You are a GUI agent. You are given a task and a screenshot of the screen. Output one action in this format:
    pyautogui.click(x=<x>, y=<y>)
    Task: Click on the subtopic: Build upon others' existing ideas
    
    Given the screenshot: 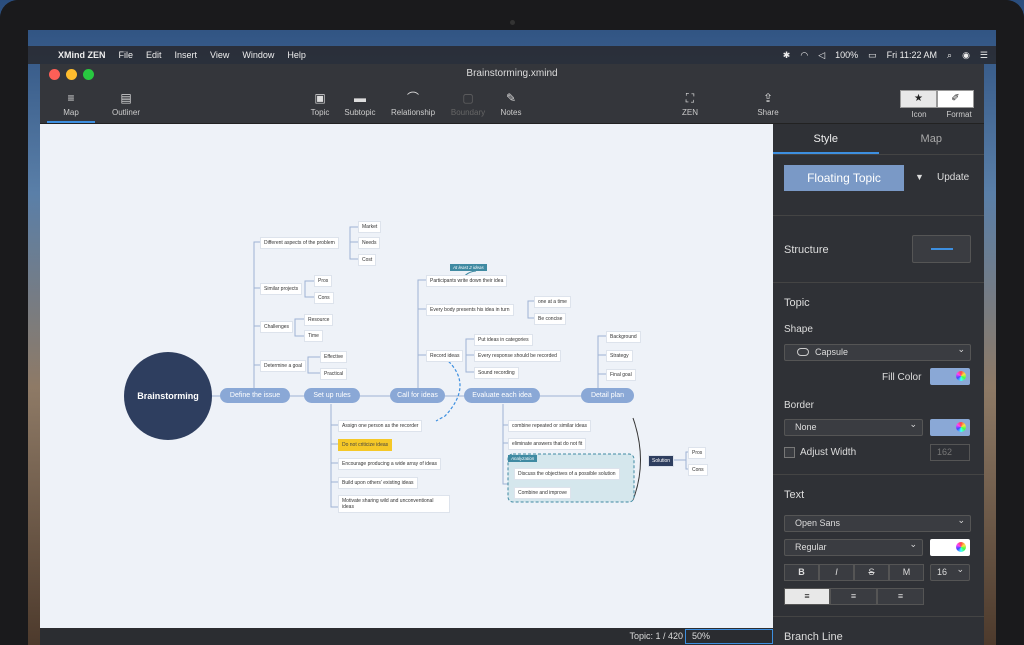 What is the action you would take?
    pyautogui.click(x=378, y=483)
    